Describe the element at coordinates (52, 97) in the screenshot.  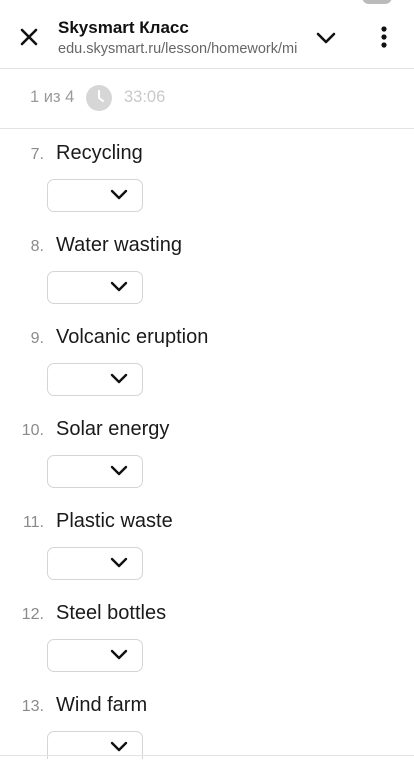
I see `page-counter: 1 из 4` at that location.